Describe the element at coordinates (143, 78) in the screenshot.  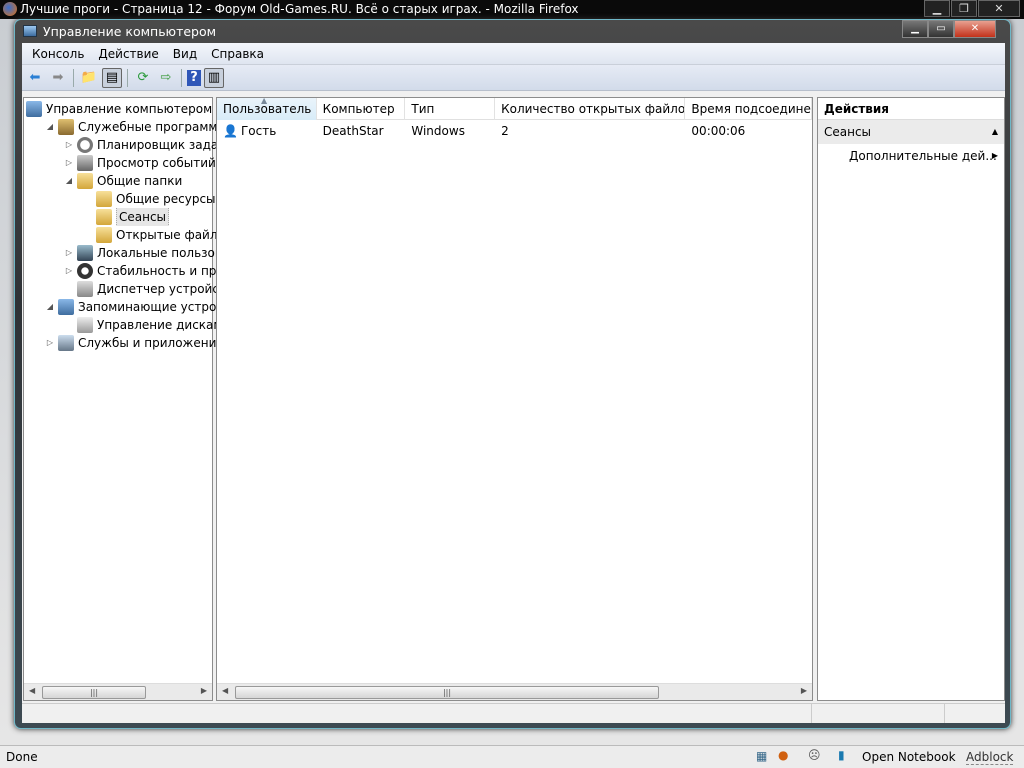
I see `refresh-icon: ⟳` at that location.